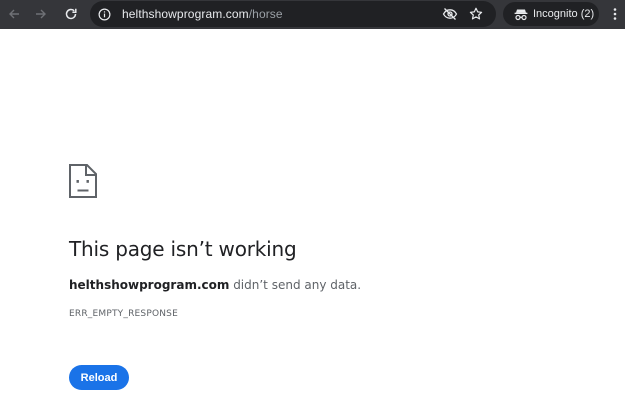 This screenshot has height=410, width=625. What do you see at coordinates (293, 14) in the screenshot?
I see `address-bar: helthshowprogram.com/horse` at bounding box center [293, 14].